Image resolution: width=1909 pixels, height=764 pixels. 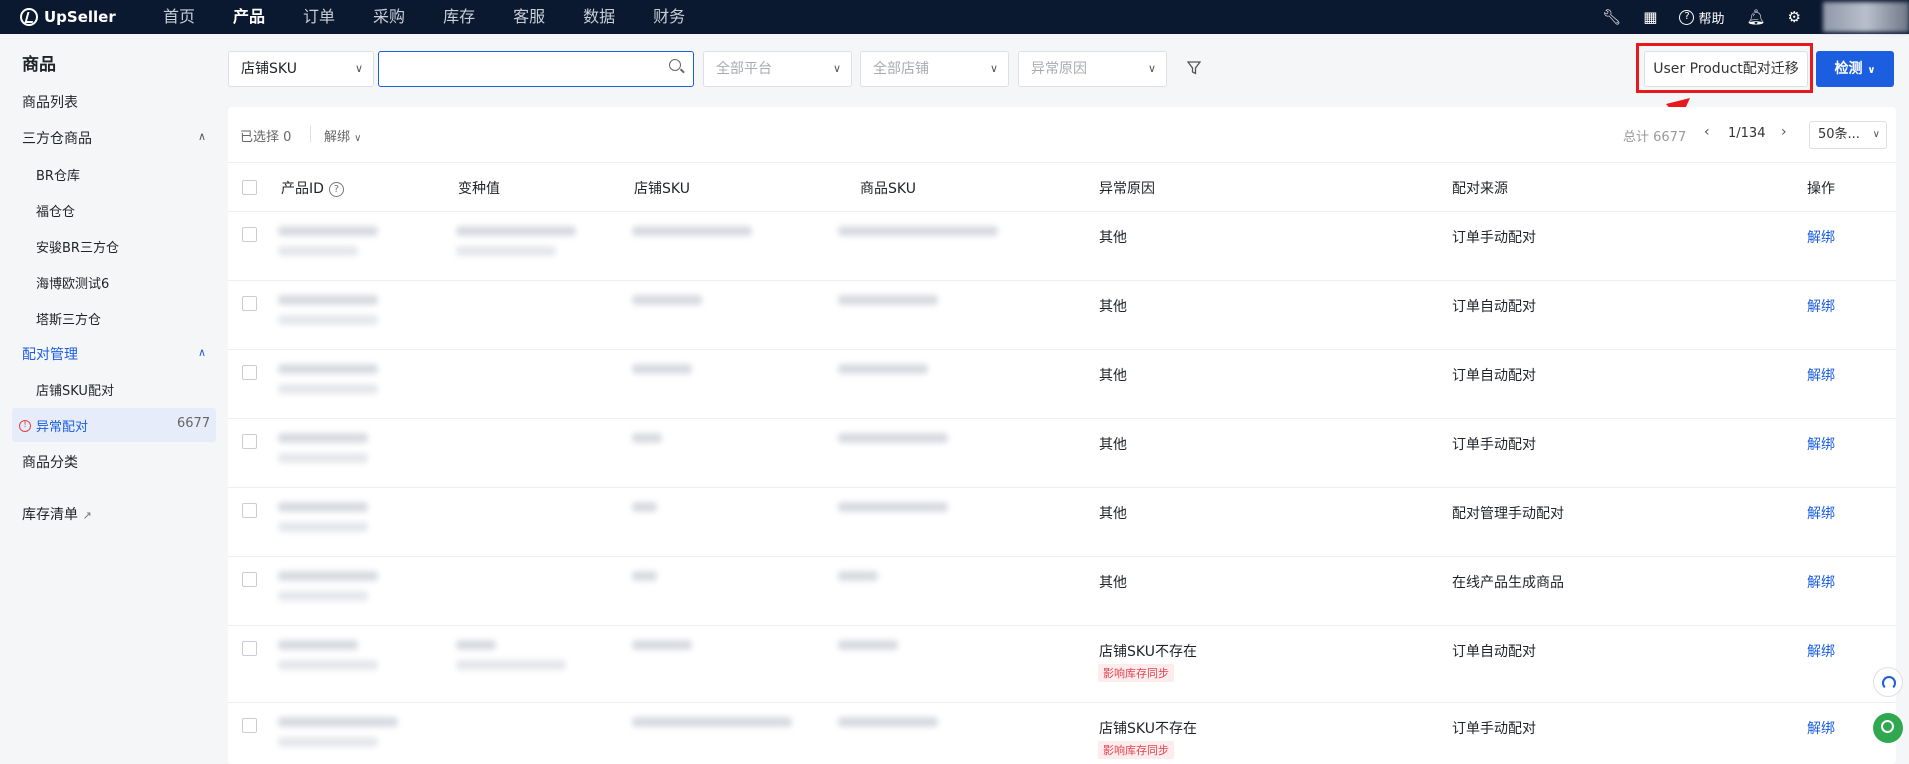 I want to click on brand-logo: UpSeller, so click(x=80, y=17).